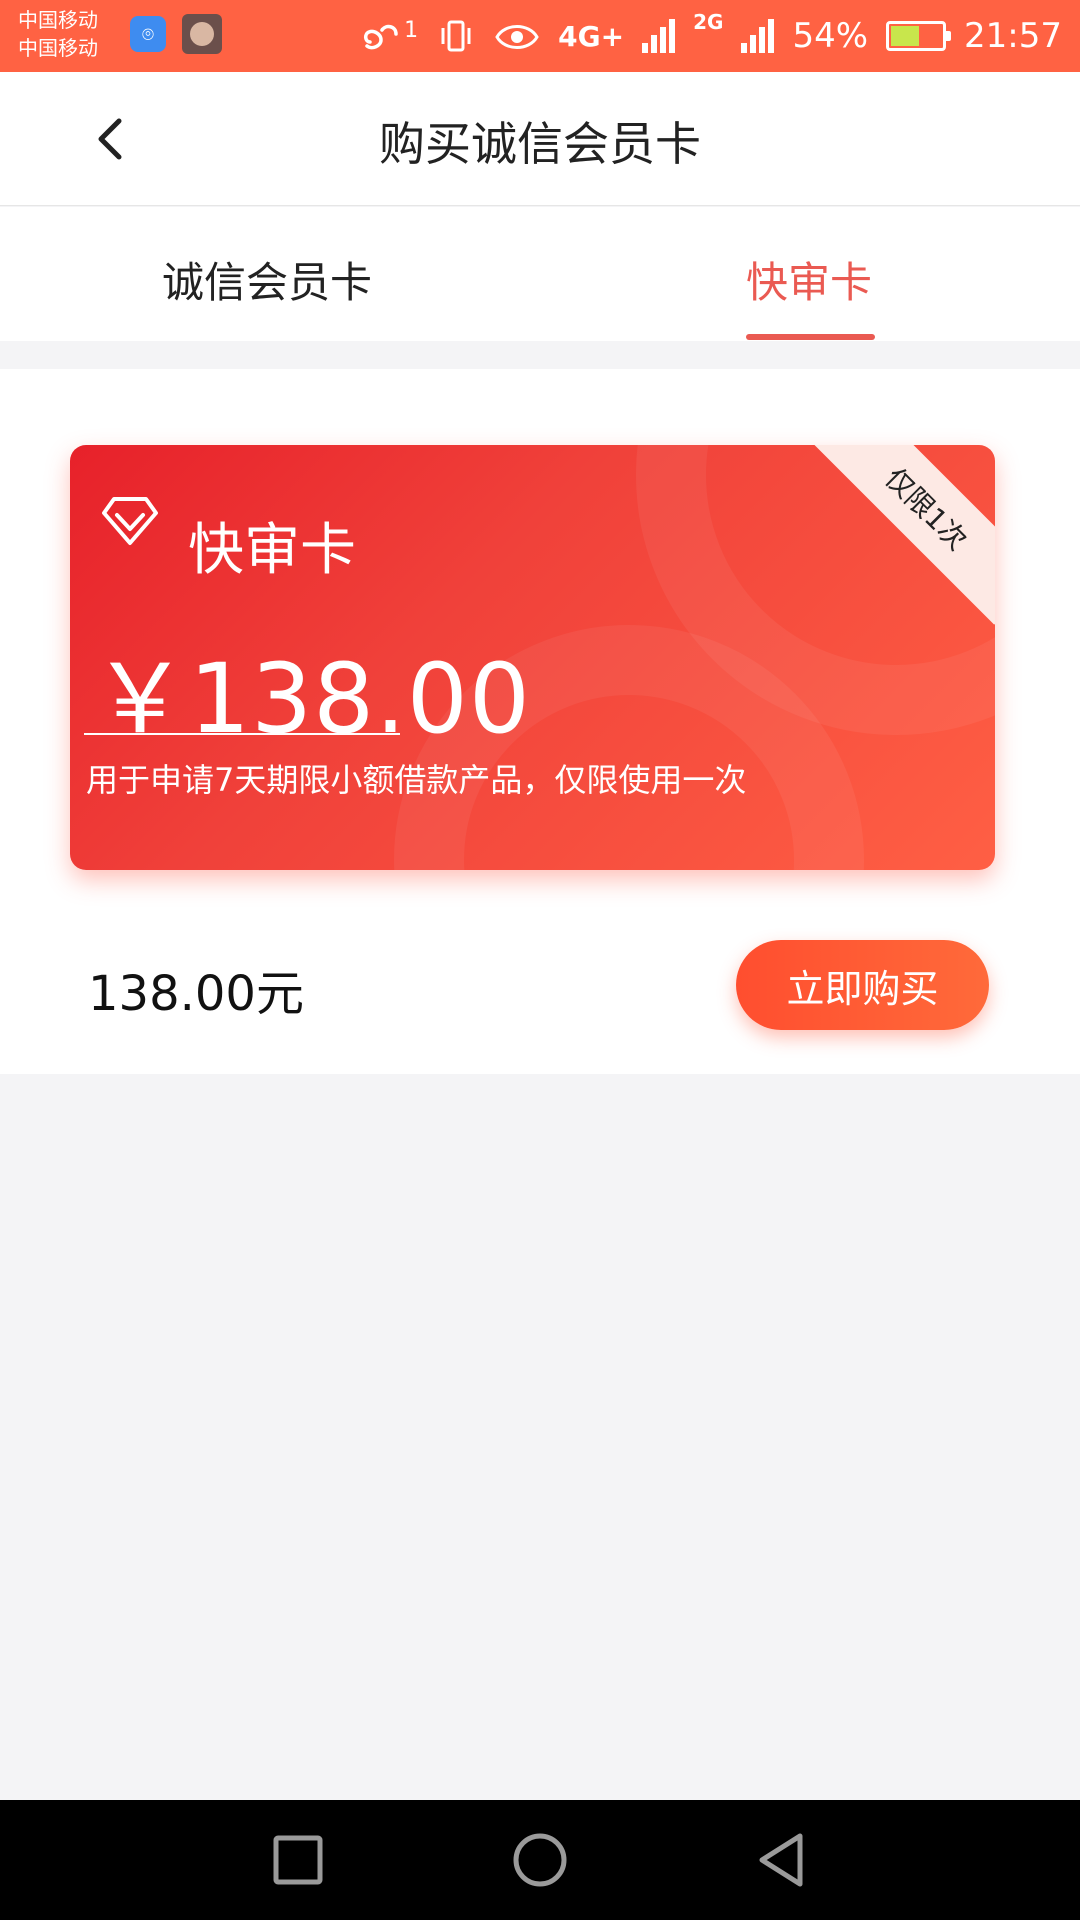  Describe the element at coordinates (456, 36) in the screenshot. I see `vibrate-icon` at that location.